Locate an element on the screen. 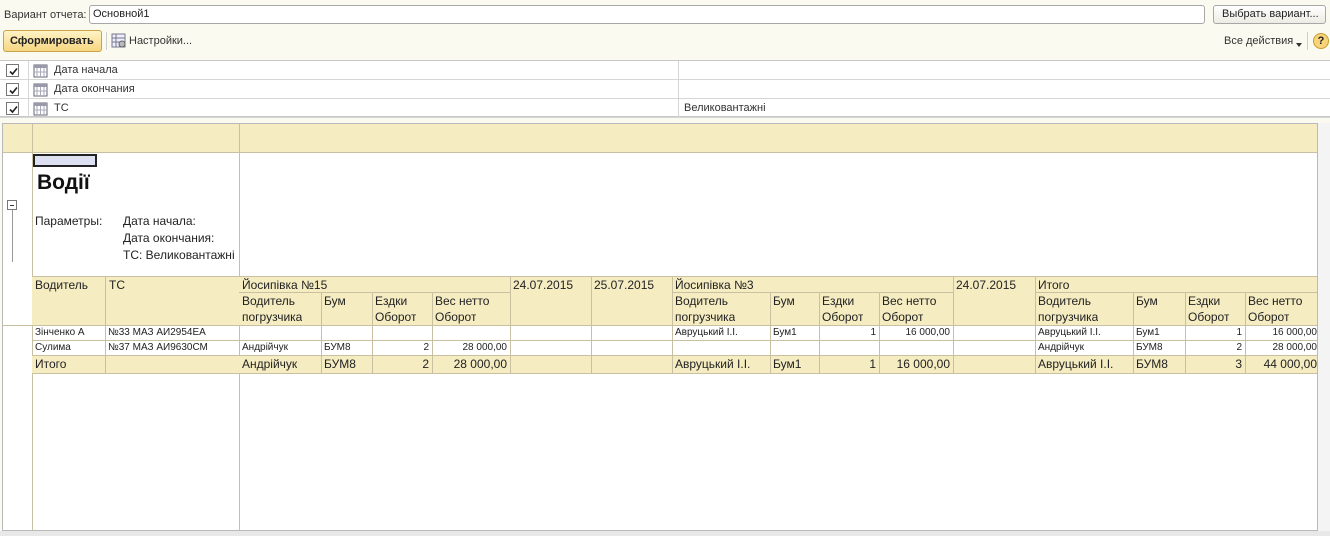 This screenshot has width=1330, height=536. variant-field: Основной1 is located at coordinates (647, 14).